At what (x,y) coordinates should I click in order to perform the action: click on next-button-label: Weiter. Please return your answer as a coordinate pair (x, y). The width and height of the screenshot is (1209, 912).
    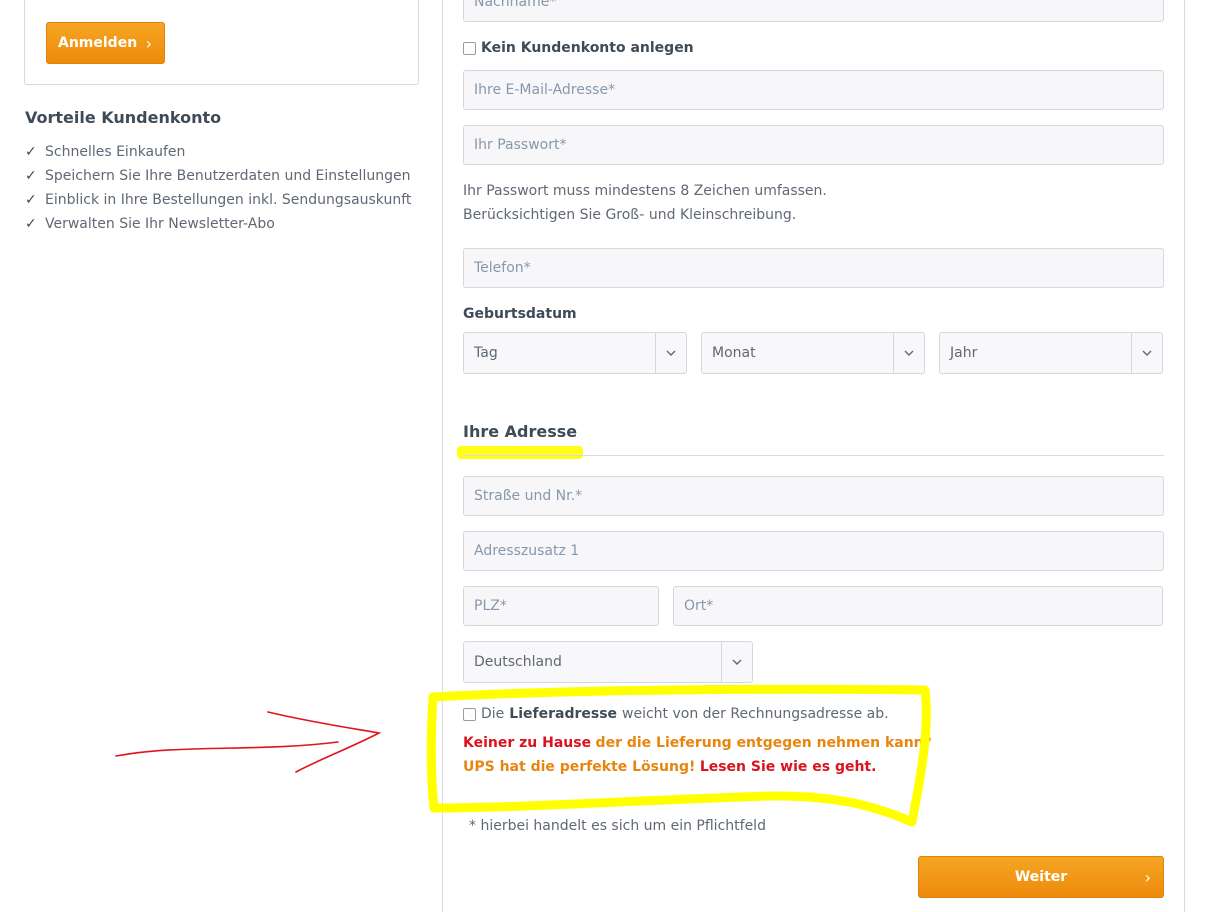
    Looking at the image, I should click on (1041, 877).